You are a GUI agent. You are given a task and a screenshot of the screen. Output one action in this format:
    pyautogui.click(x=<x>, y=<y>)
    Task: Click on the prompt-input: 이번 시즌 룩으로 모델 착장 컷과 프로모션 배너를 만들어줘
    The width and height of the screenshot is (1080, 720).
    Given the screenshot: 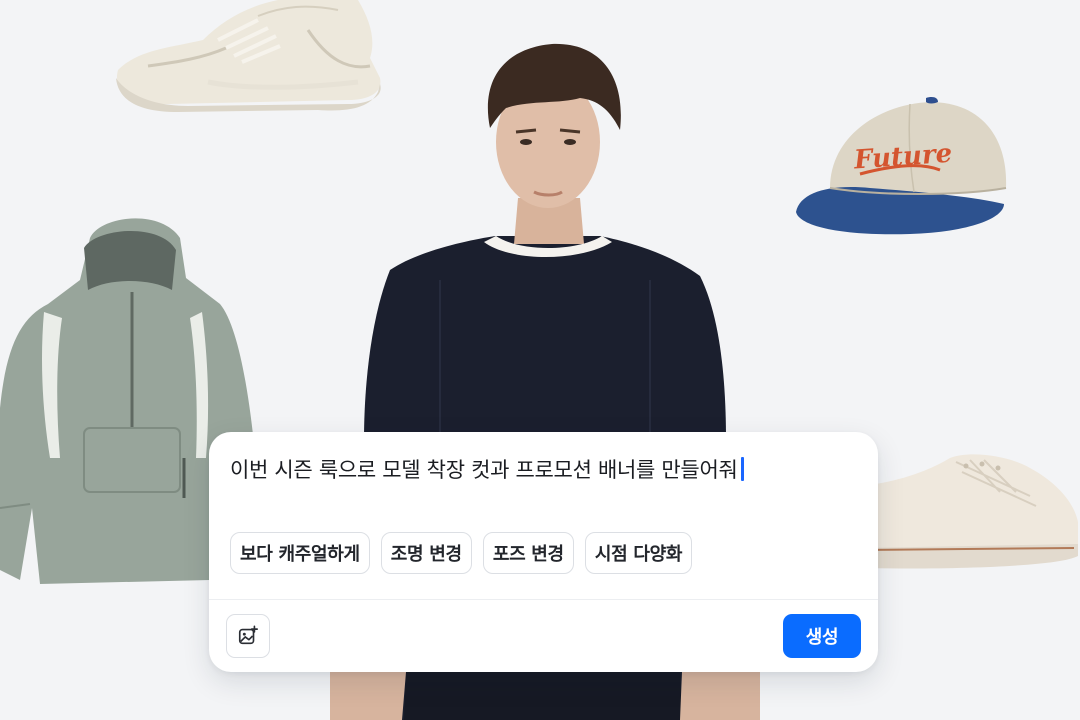 What is the action you would take?
    pyautogui.click(x=487, y=470)
    